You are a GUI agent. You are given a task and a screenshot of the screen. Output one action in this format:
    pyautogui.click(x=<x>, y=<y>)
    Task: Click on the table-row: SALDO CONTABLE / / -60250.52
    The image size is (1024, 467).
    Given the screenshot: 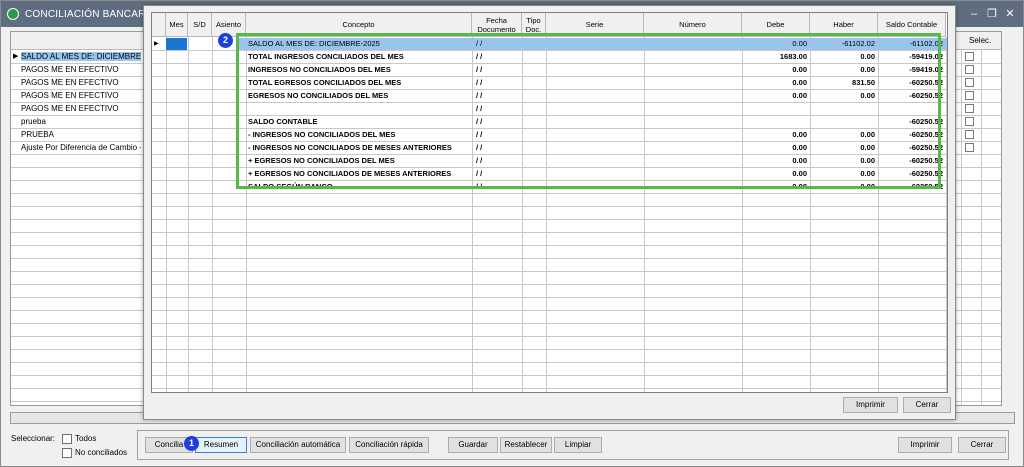 What is the action you would take?
    pyautogui.click(x=549, y=122)
    